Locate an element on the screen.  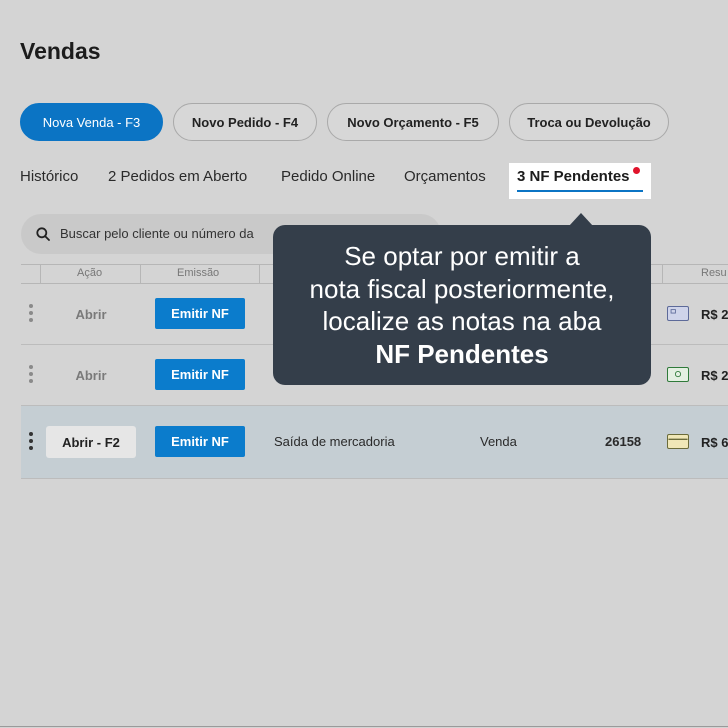
page-title: Vendas is located at coordinates (60, 51).